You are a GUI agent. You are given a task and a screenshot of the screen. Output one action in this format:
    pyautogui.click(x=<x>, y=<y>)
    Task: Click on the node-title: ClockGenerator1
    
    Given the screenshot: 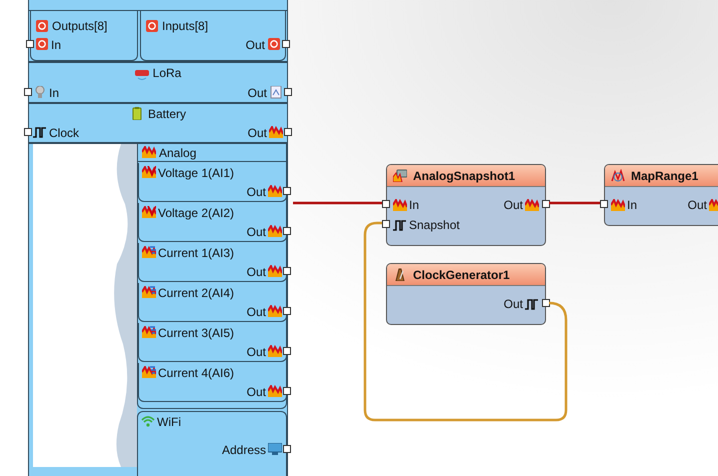 What is the action you would take?
    pyautogui.click(x=461, y=275)
    